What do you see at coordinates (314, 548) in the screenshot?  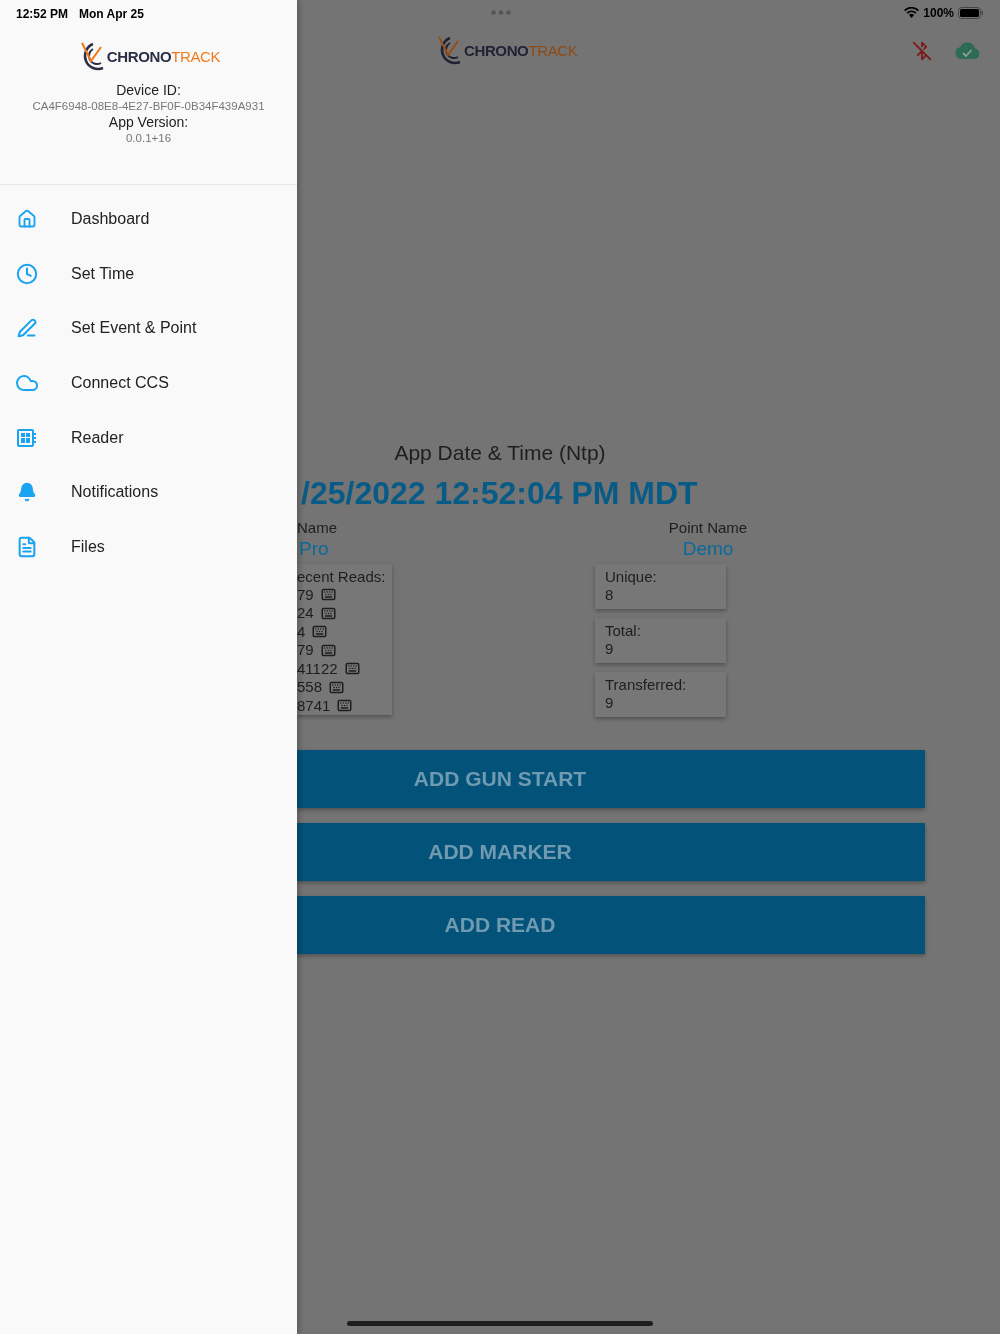 I see `event-name: Pro` at bounding box center [314, 548].